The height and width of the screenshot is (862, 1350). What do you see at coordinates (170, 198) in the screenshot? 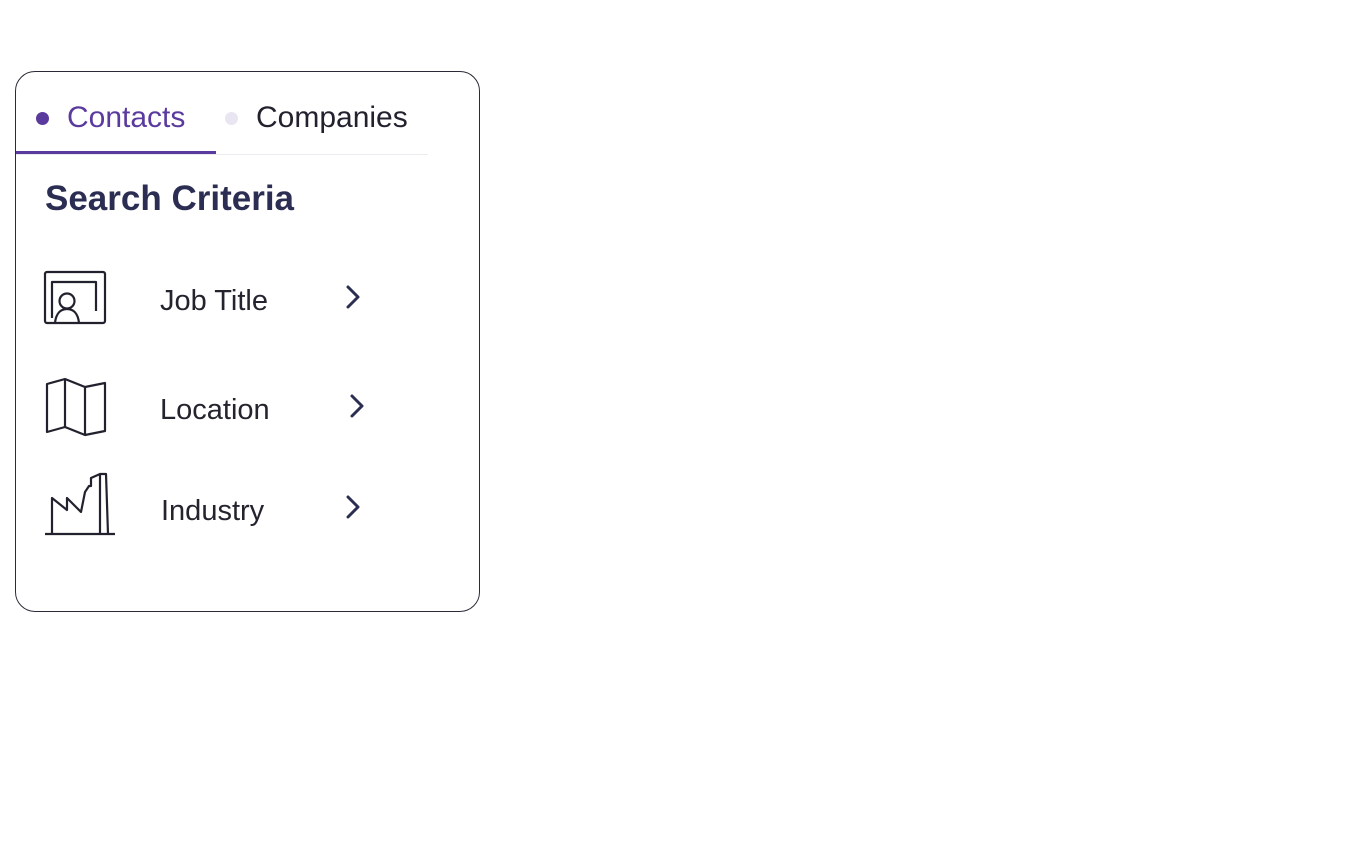
I see `panel-title: Search Criteria` at bounding box center [170, 198].